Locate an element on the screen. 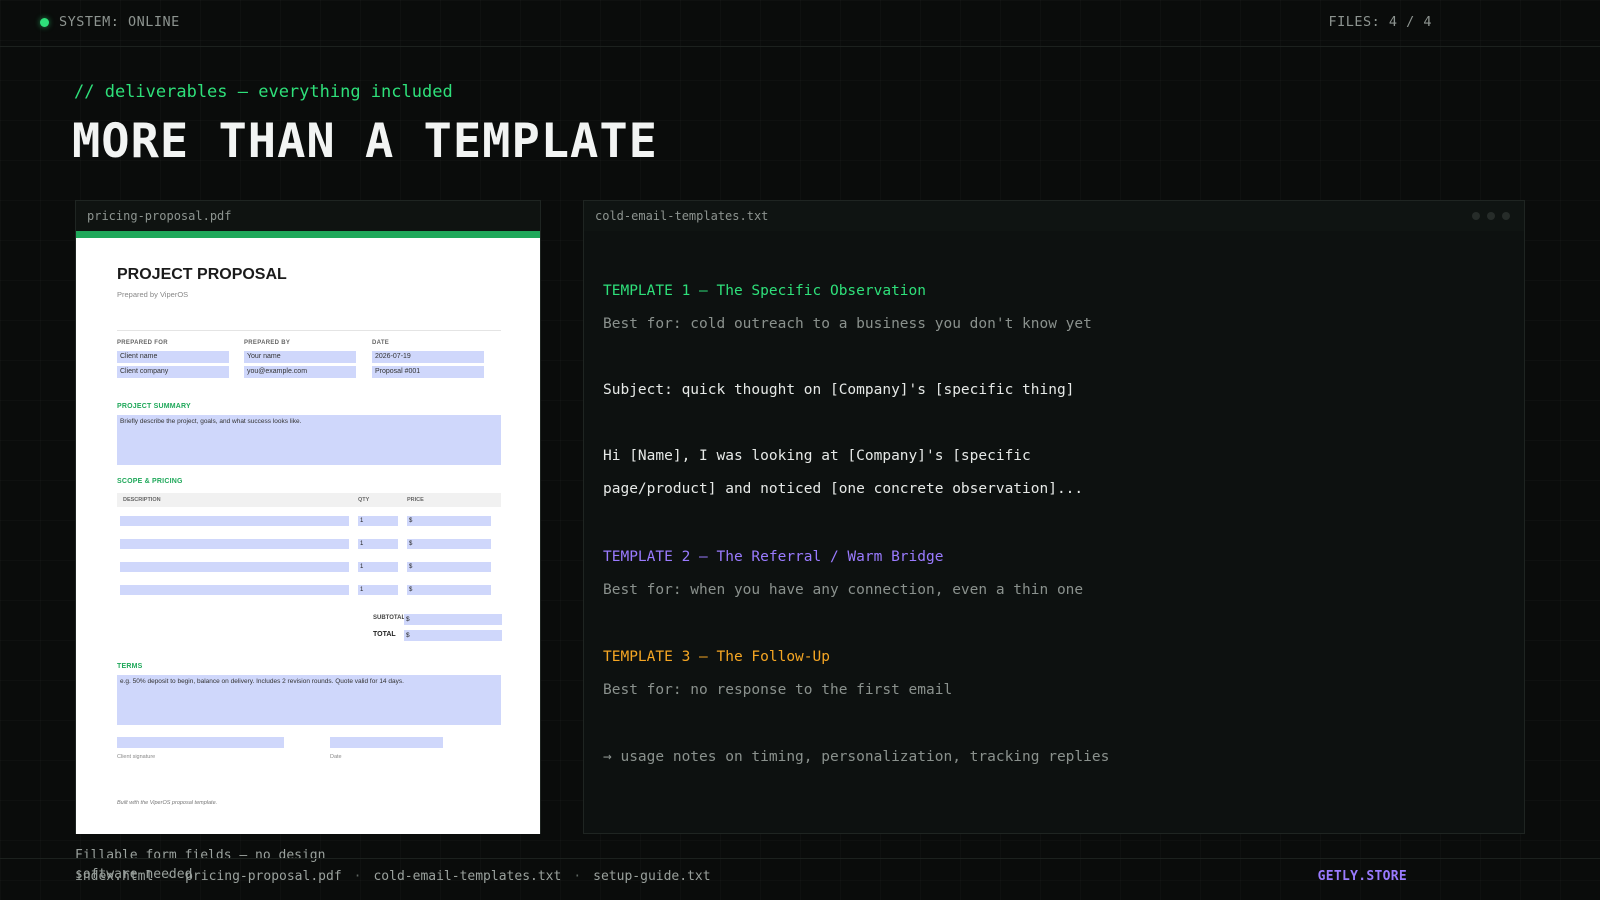  project-summary-heading: PROJECT SUMMARY is located at coordinates (154, 406).